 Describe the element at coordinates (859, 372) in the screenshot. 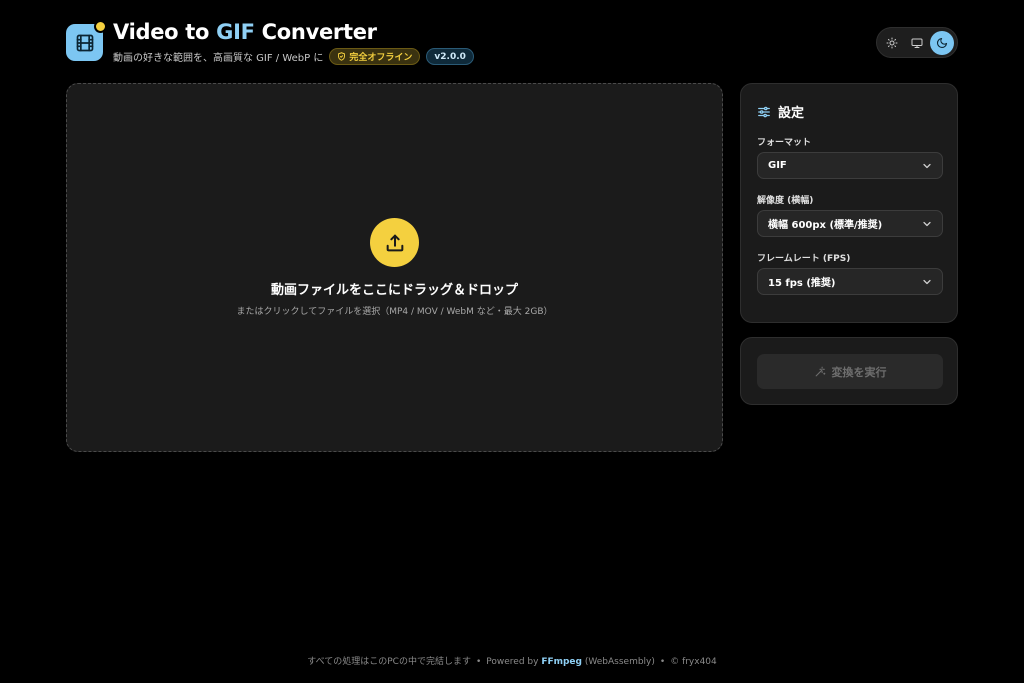

I see `convert-button-label: 変換を実行` at that location.